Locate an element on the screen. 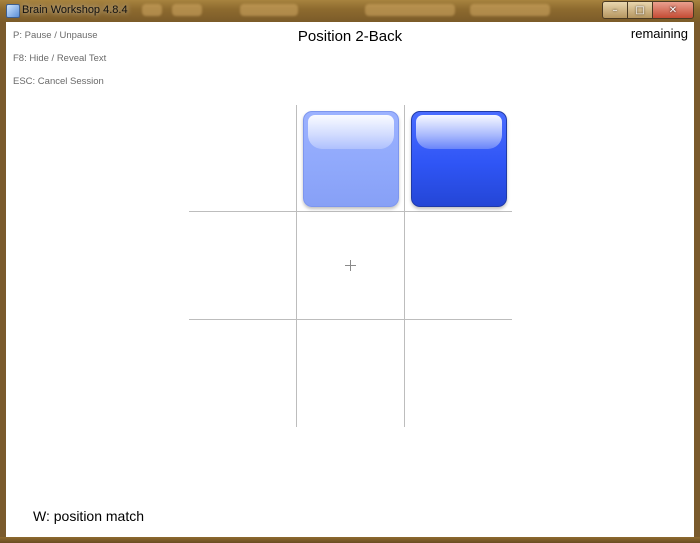 The width and height of the screenshot is (700, 543). position-square-top-right is located at coordinates (459, 159).